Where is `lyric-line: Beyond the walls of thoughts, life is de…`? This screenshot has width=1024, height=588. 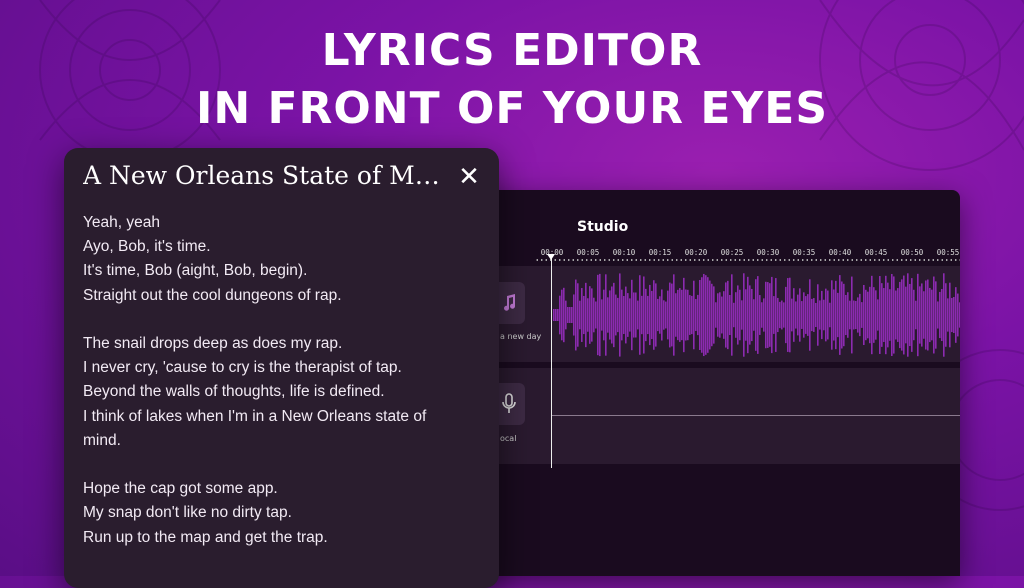
lyric-line: Beyond the walls of thoughts, life is de… is located at coordinates (283, 392).